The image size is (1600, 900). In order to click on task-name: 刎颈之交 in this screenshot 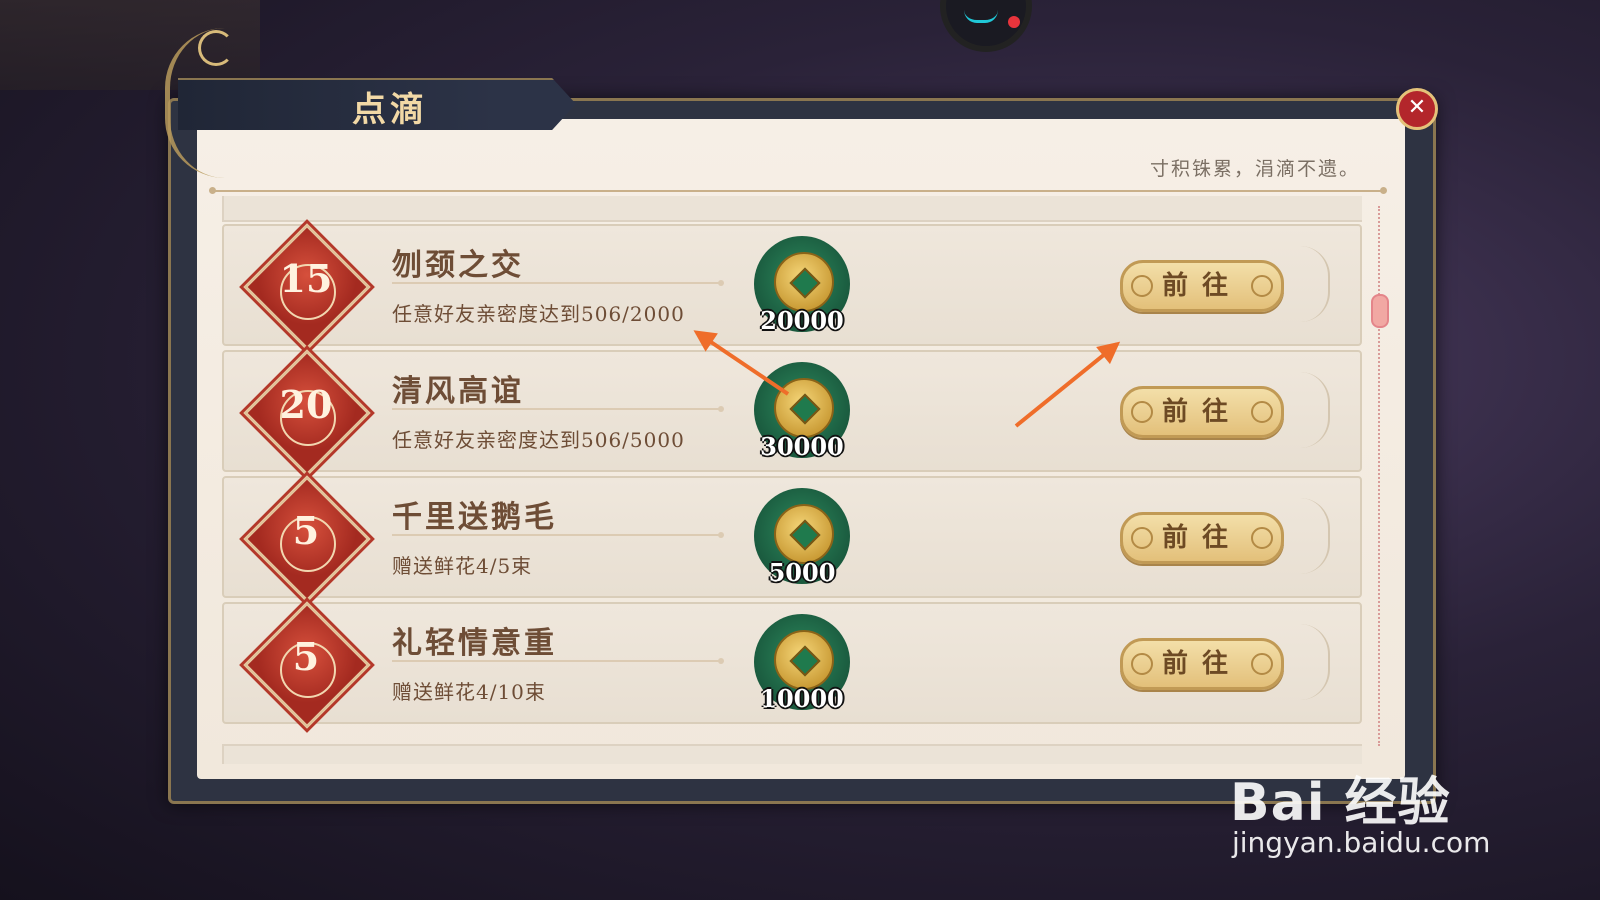, I will do `click(458, 265)`.